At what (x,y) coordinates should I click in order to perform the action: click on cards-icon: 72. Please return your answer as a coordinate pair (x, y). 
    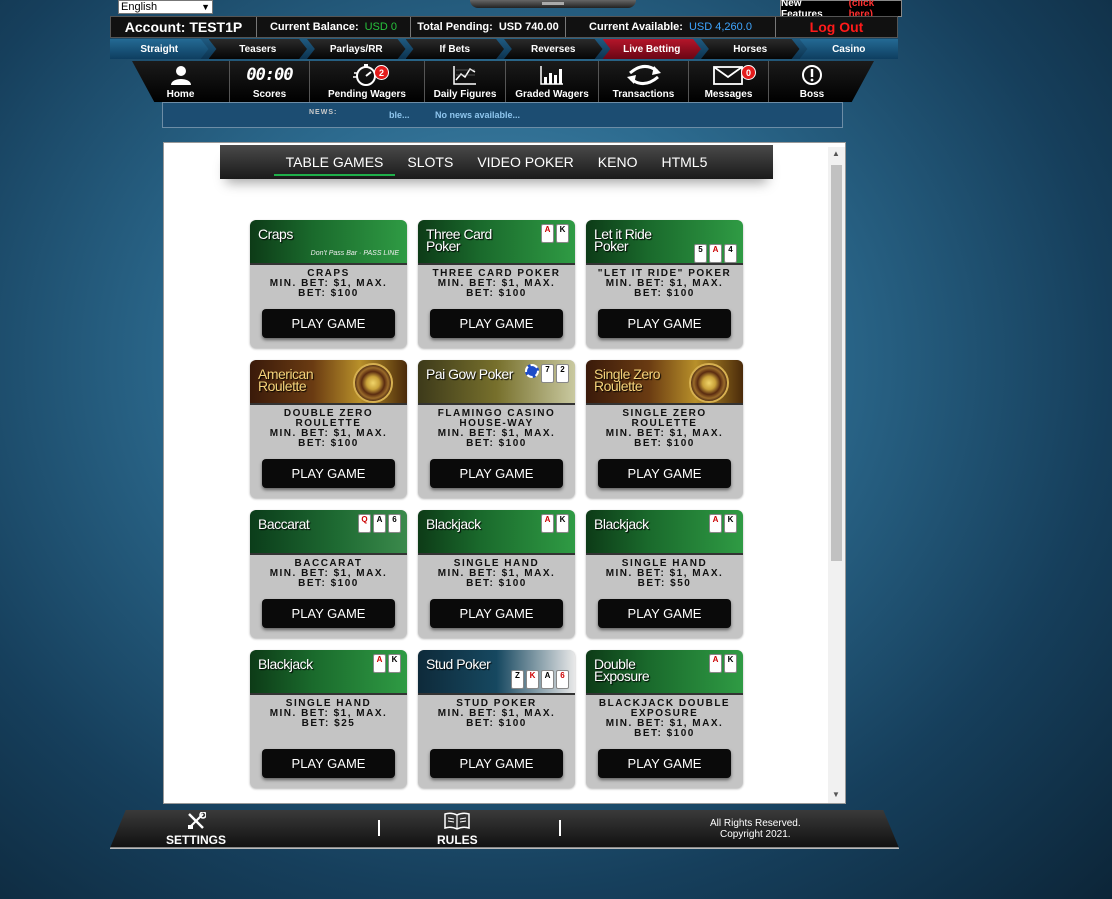
    Looking at the image, I should click on (547, 373).